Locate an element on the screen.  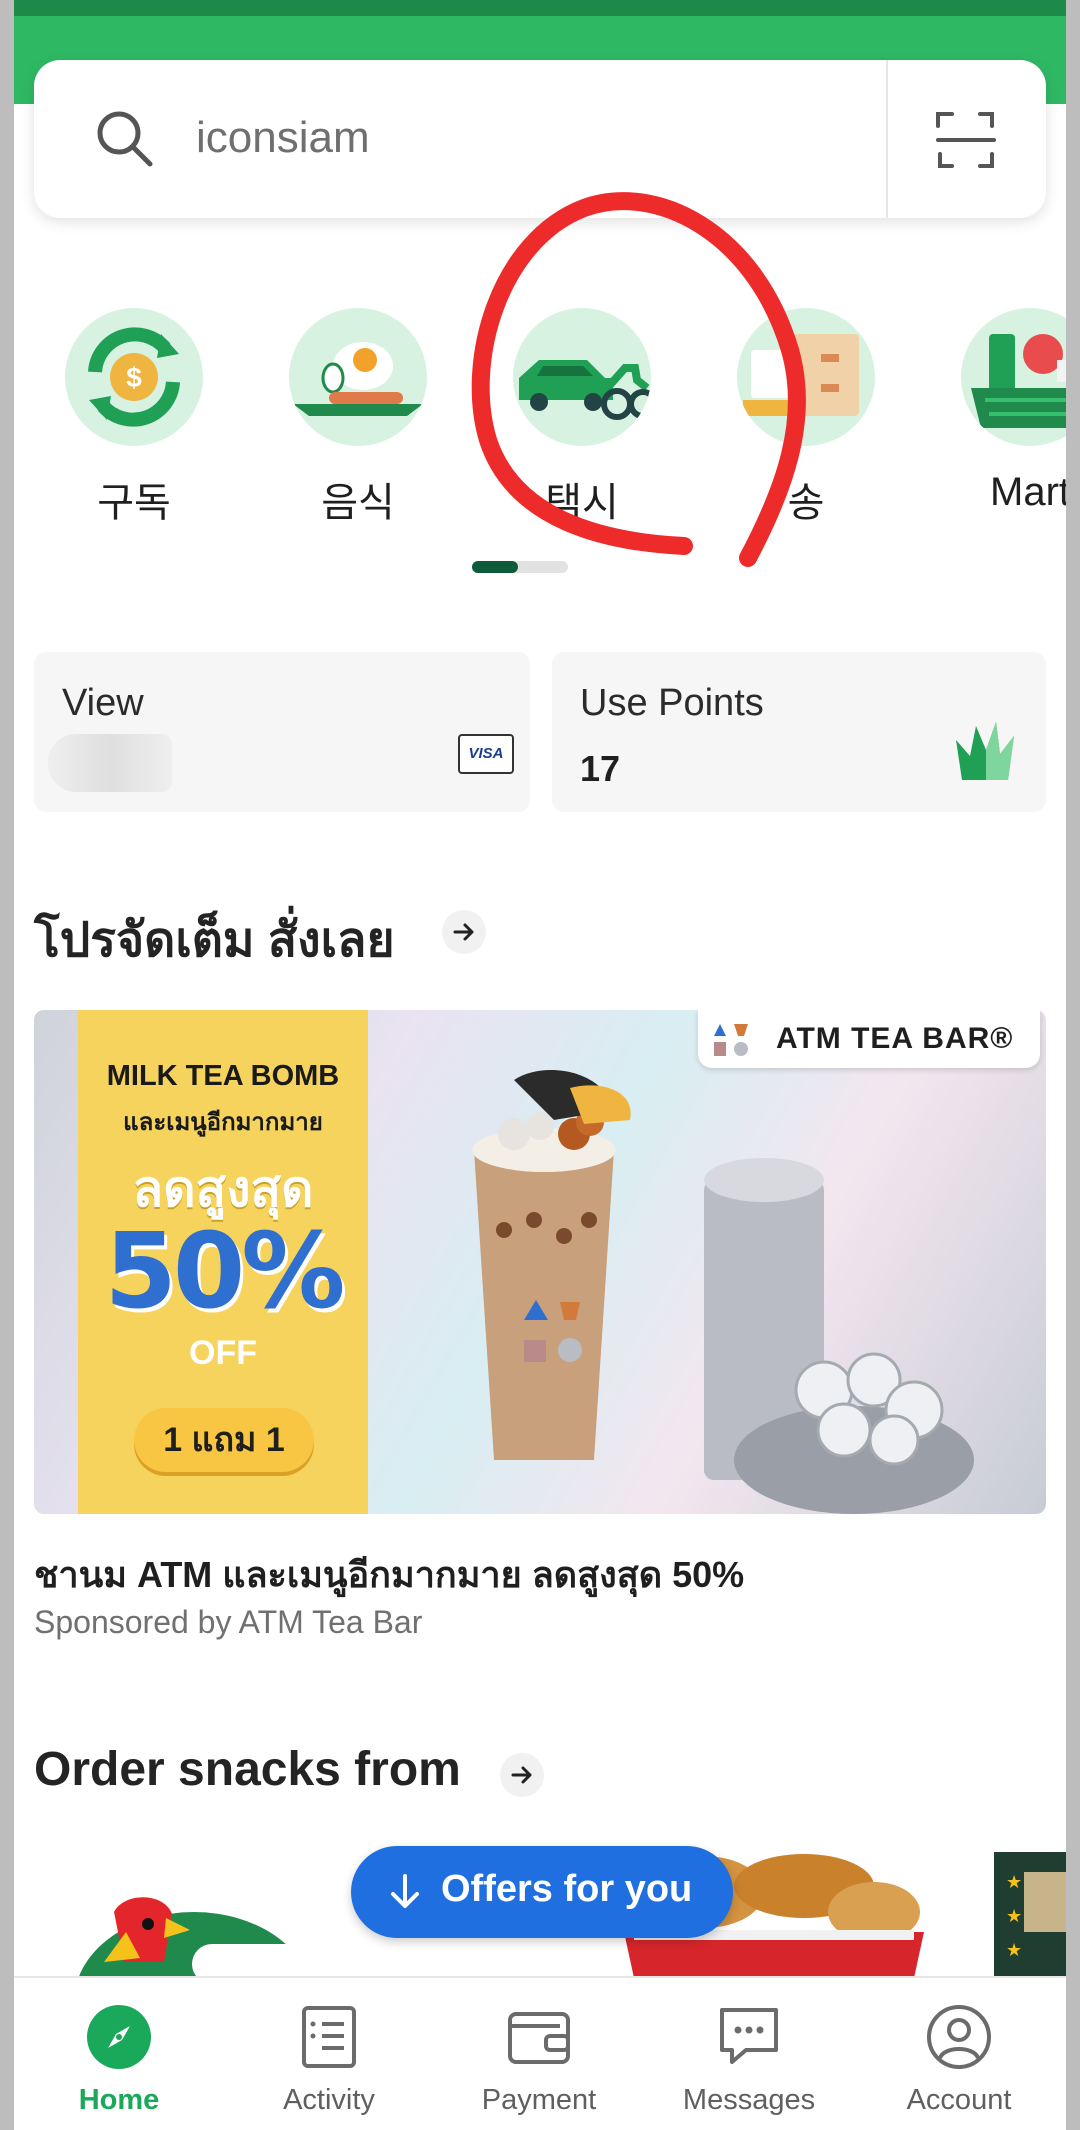
promo-section-title: โปรจัดเต็ม สั่งเลย is located at coordinates (214, 940).